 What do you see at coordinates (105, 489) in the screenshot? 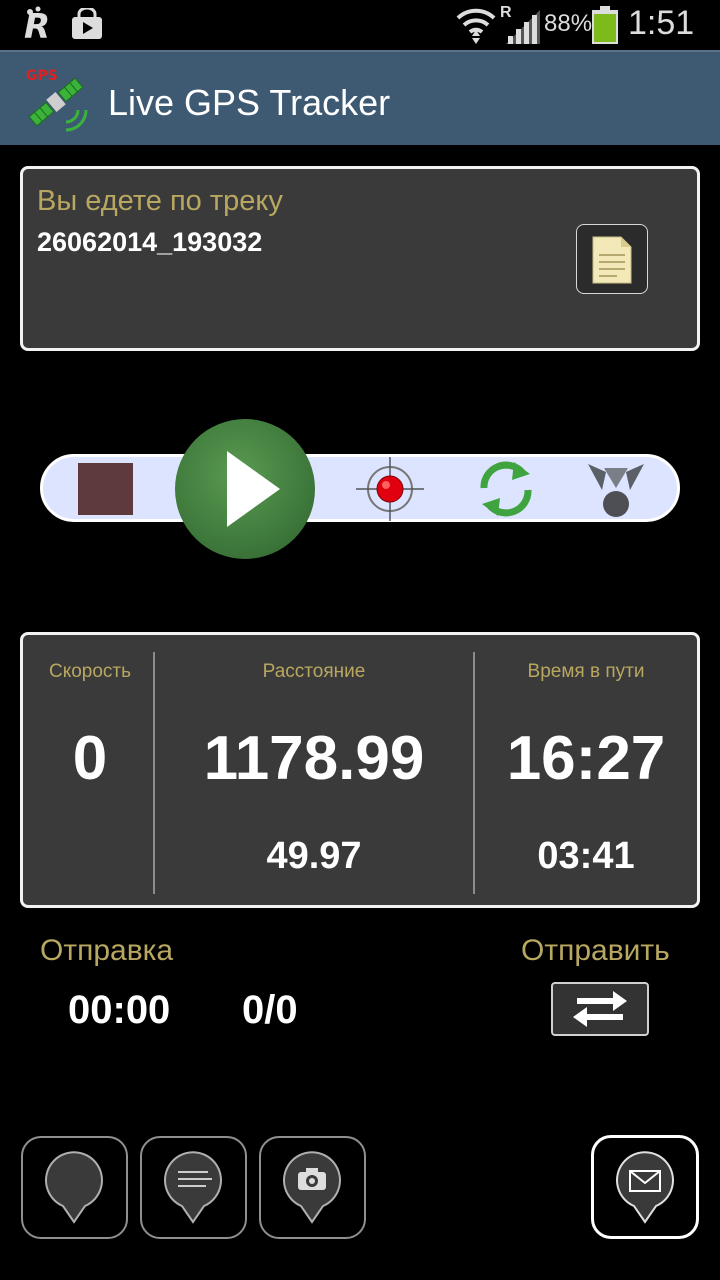
I see `stop-button` at bounding box center [105, 489].